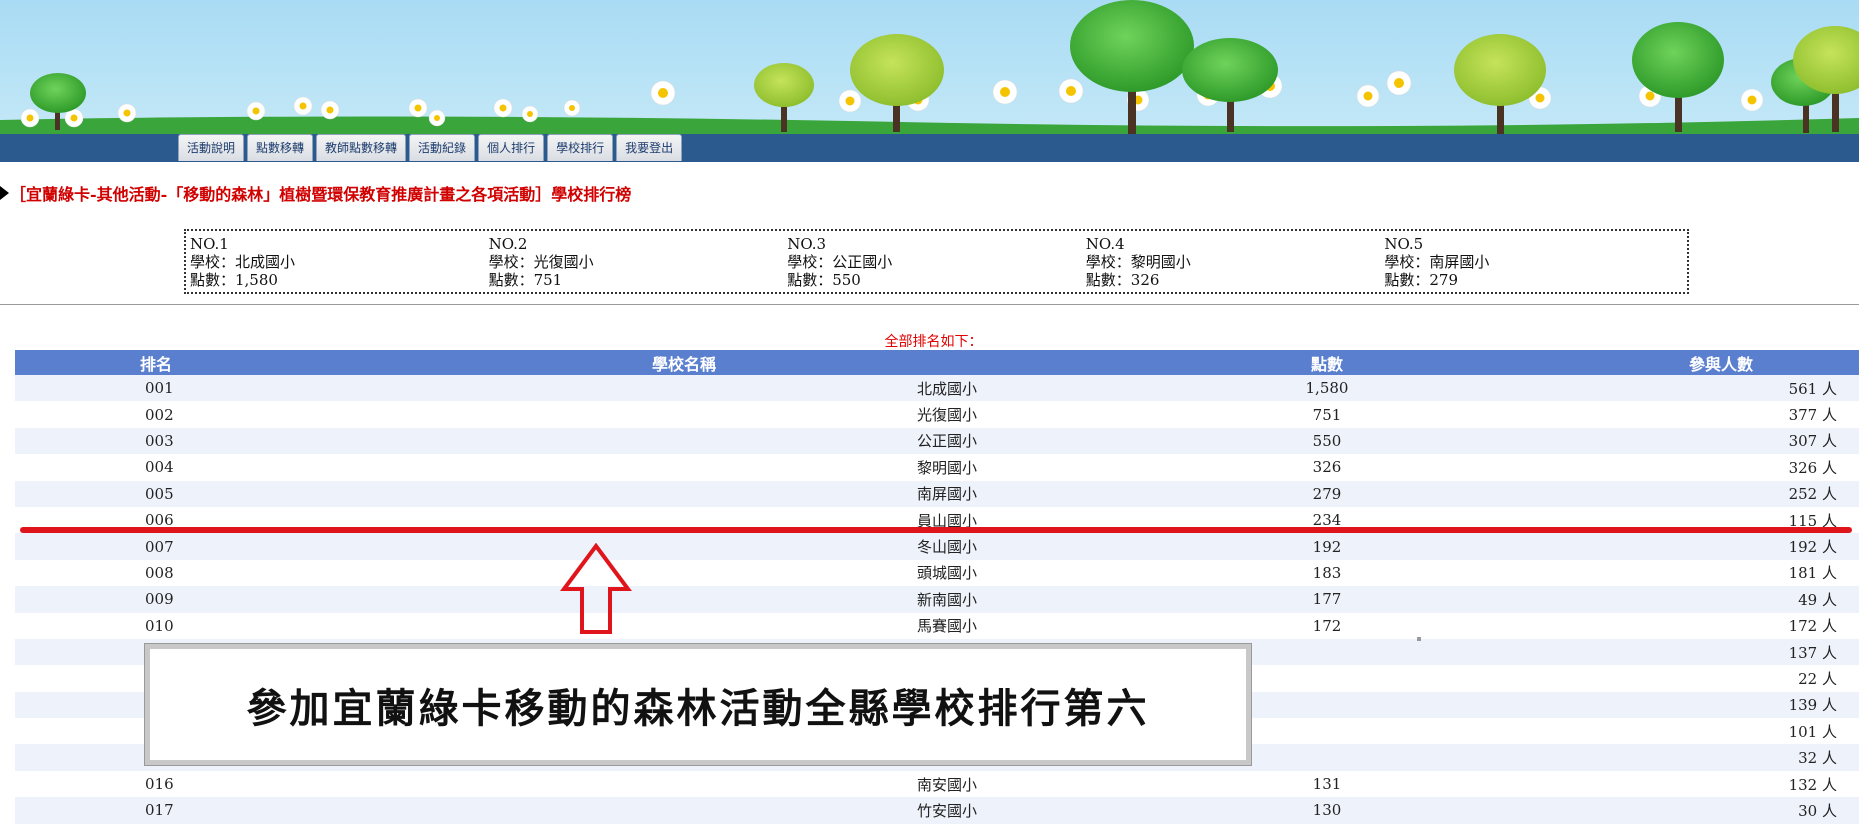 Image resolution: width=1859 pixels, height=825 pixels. I want to click on tab-teacher-points-transfer: 教師點數移轉, so click(361, 147).